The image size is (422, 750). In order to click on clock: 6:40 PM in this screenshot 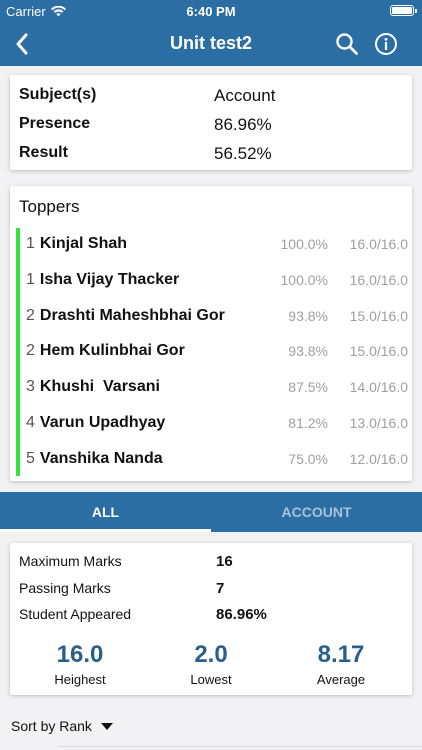, I will do `click(211, 11)`.